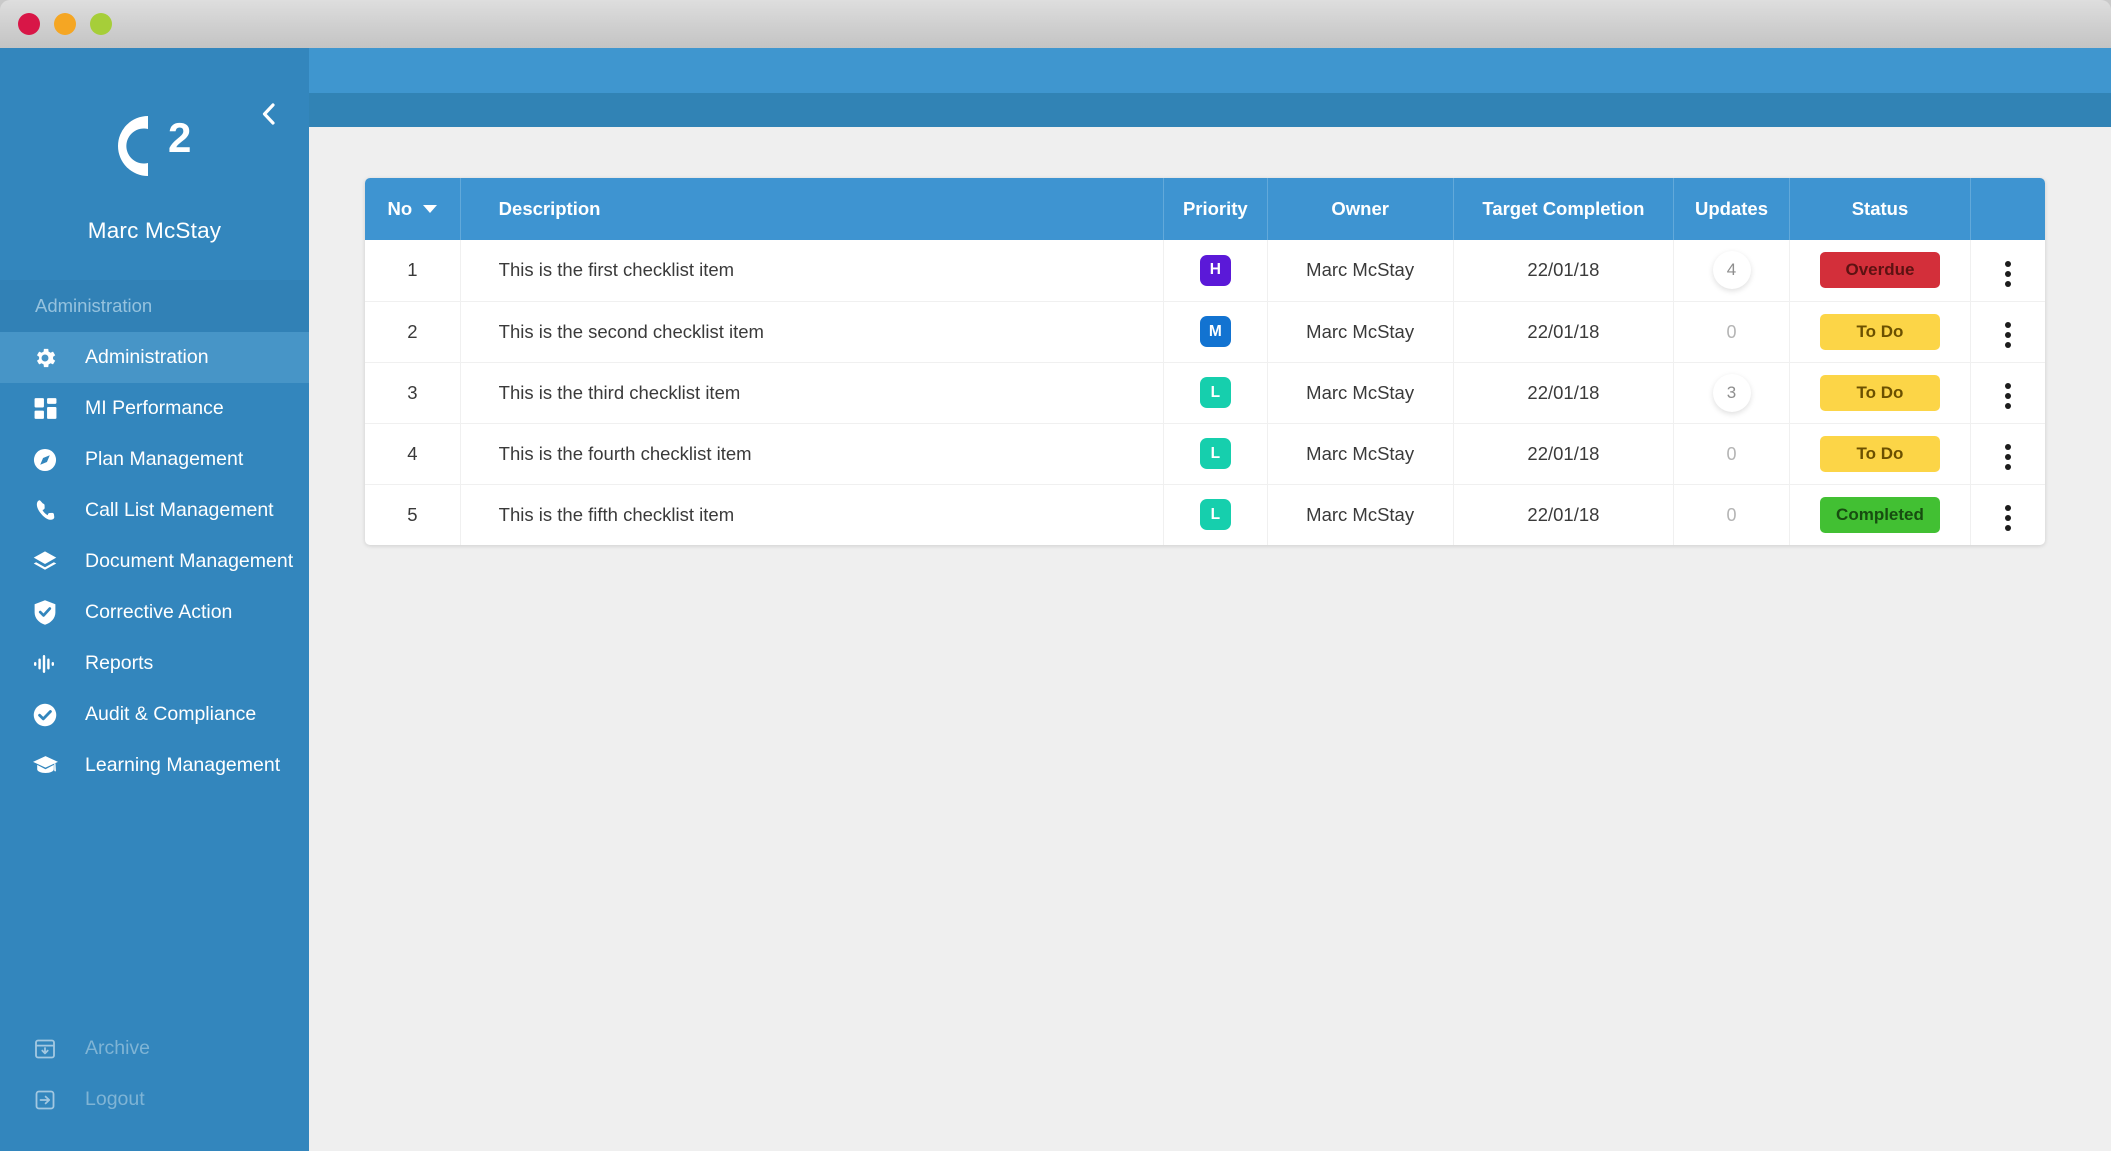 The image size is (2111, 1151). I want to click on updates-count: 0, so click(1731, 514).